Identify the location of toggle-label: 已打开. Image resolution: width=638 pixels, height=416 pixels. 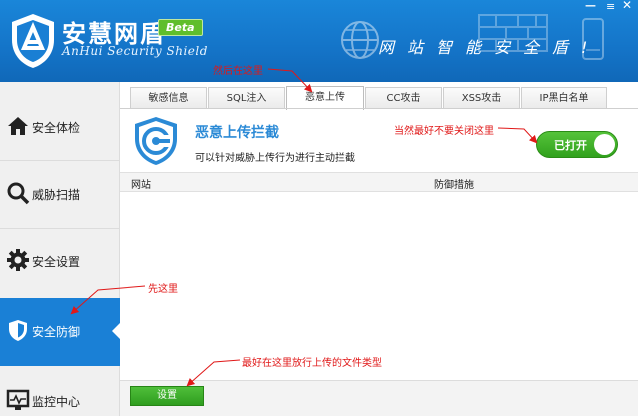
(570, 145).